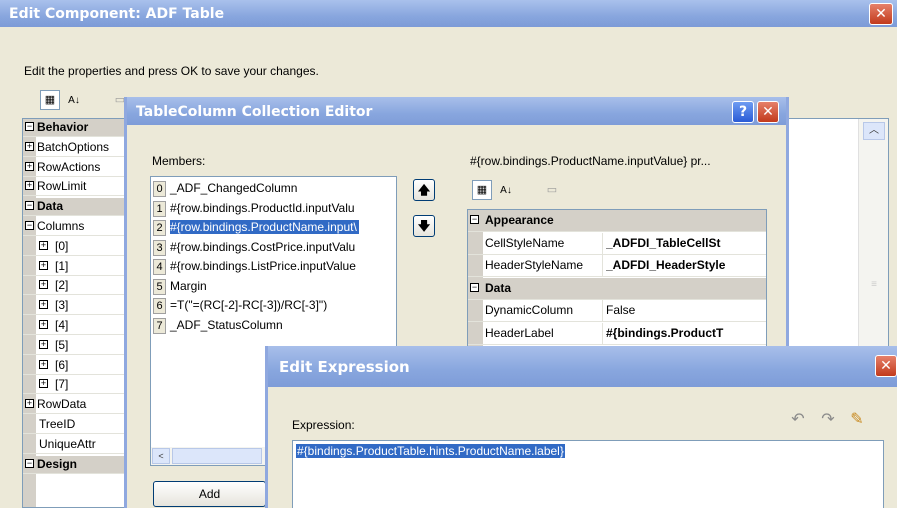  I want to click on chevron-left-icon: <, so click(161, 456).